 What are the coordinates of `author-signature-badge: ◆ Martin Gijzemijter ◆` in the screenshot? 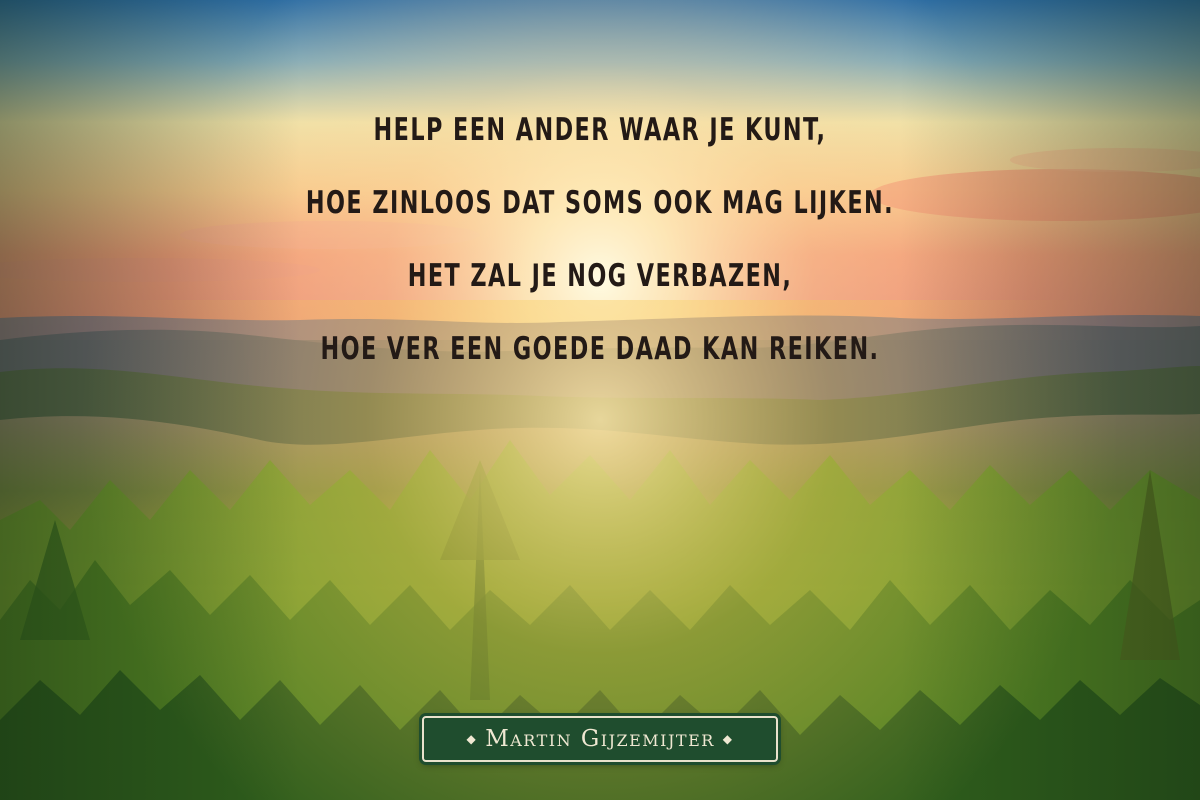 It's located at (600, 739).